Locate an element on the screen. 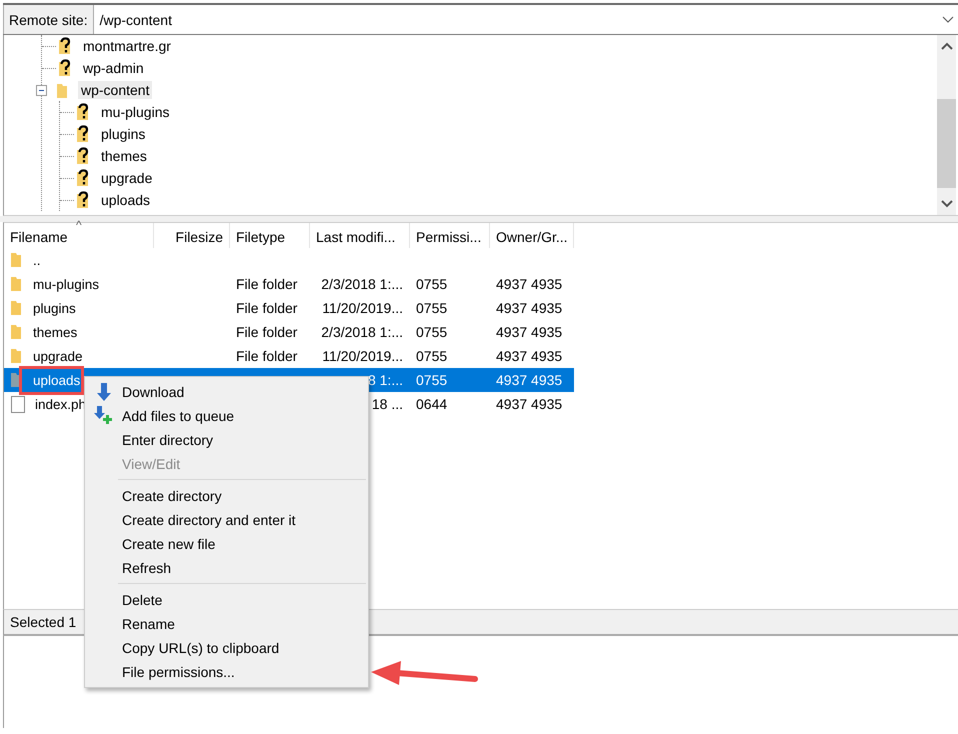 Image resolution: width=958 pixels, height=734 pixels. table-cell-text: uploads is located at coordinates (57, 380).